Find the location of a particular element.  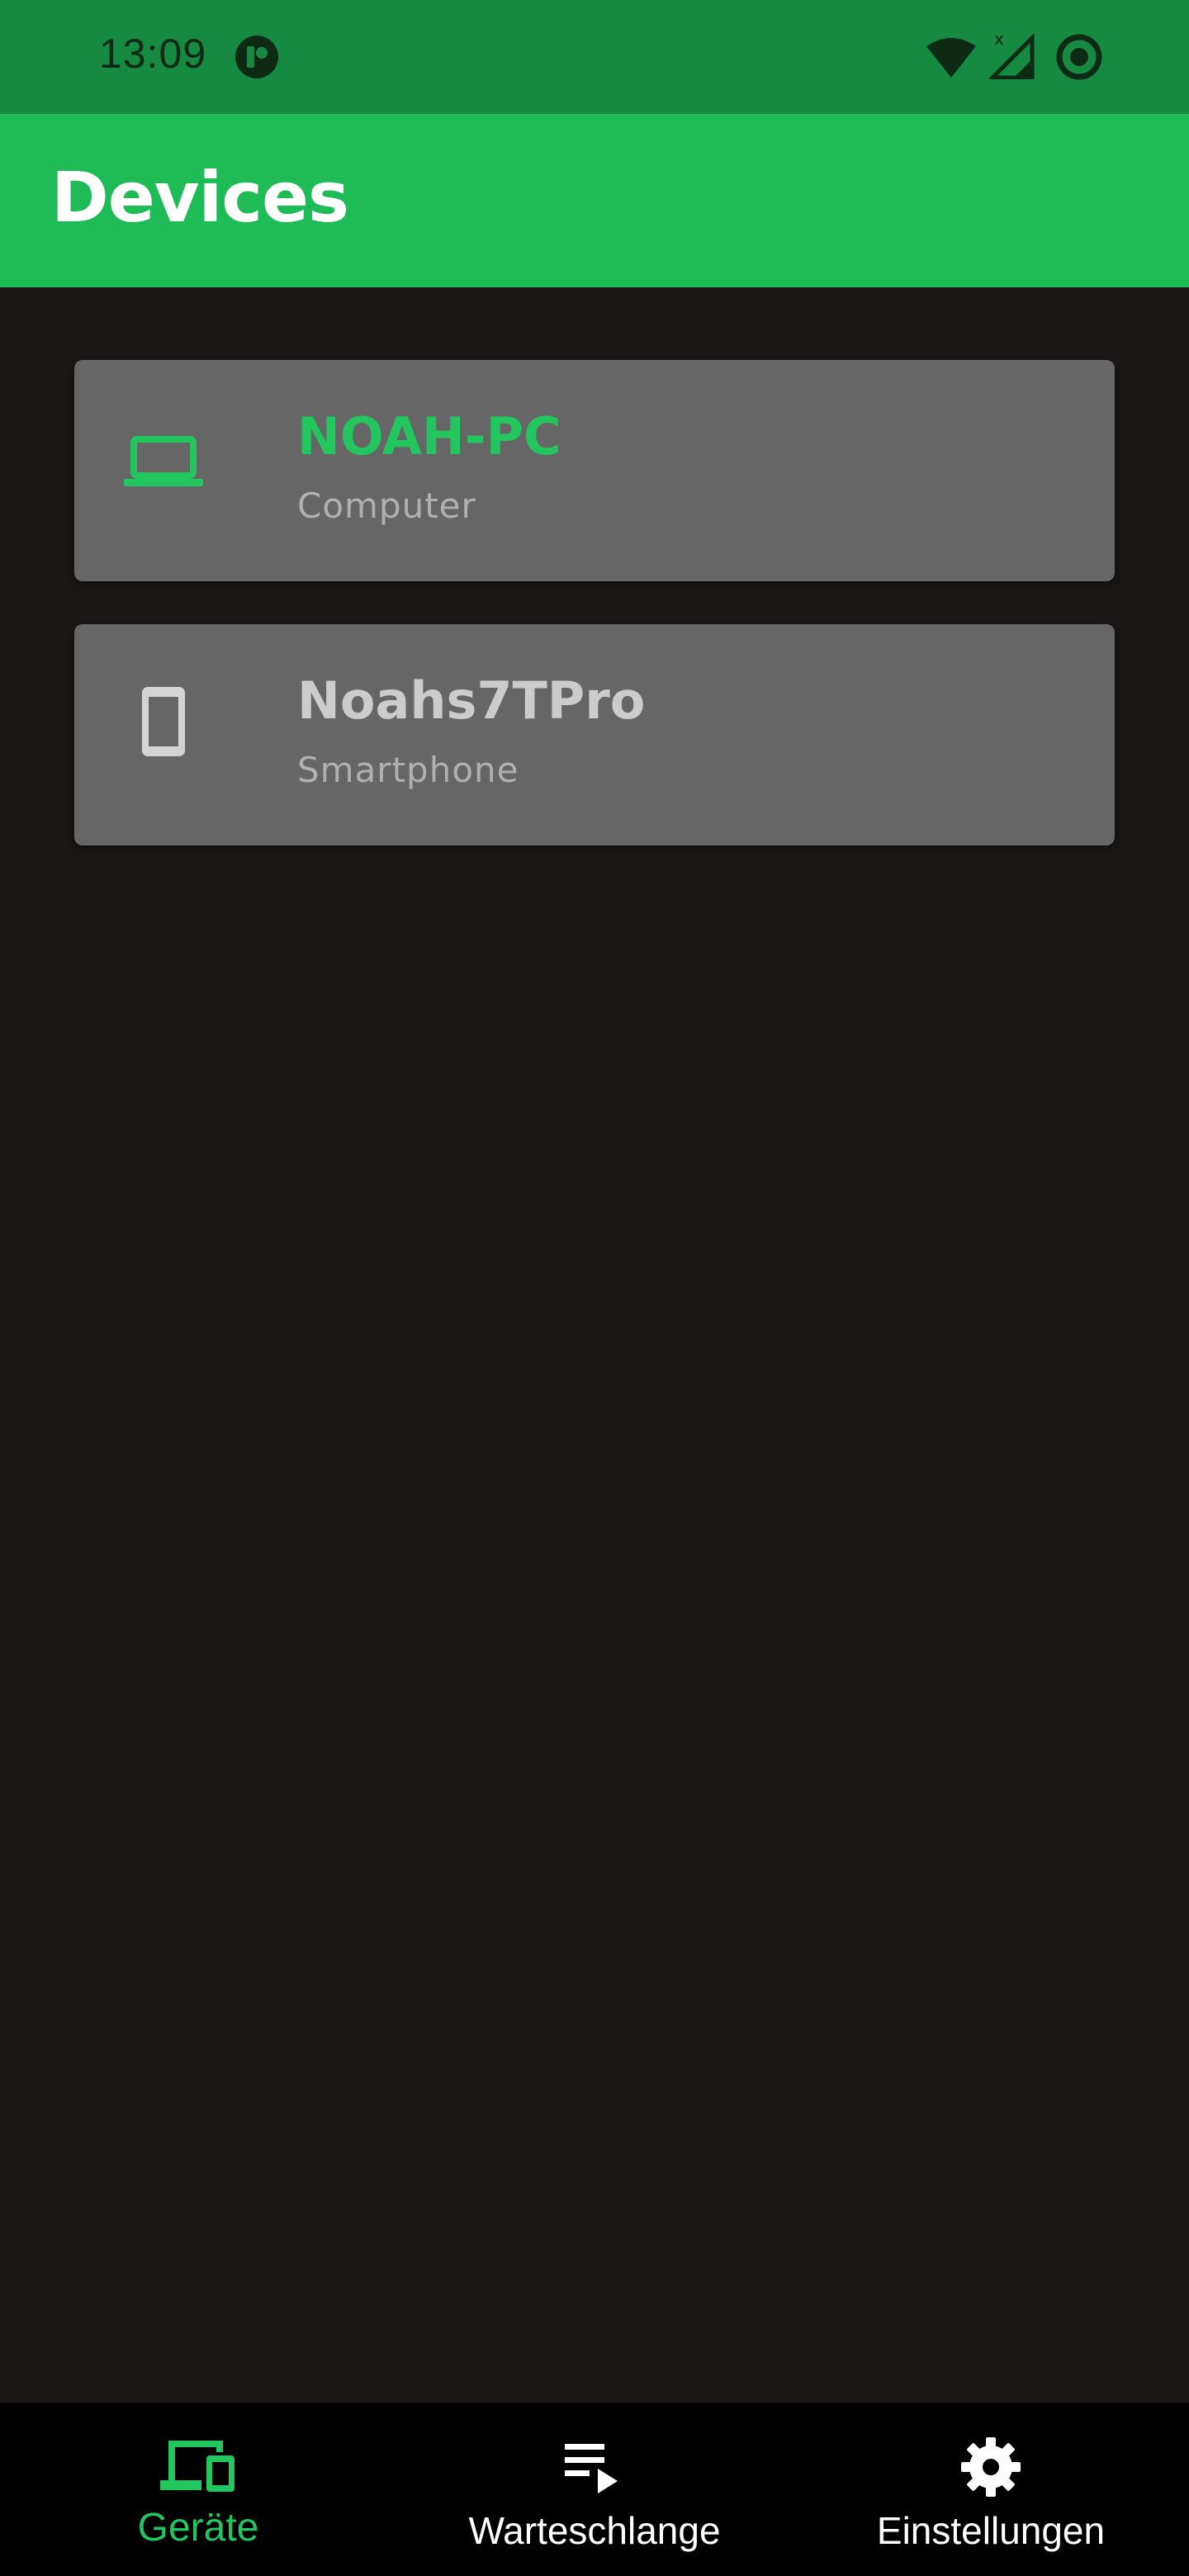

nav-item-warteschlange: Warteschlange is located at coordinates (594, 2489).